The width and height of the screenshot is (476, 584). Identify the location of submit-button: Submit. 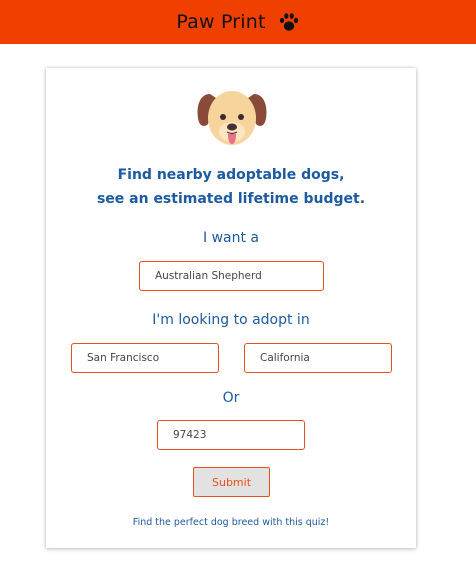
(231, 482).